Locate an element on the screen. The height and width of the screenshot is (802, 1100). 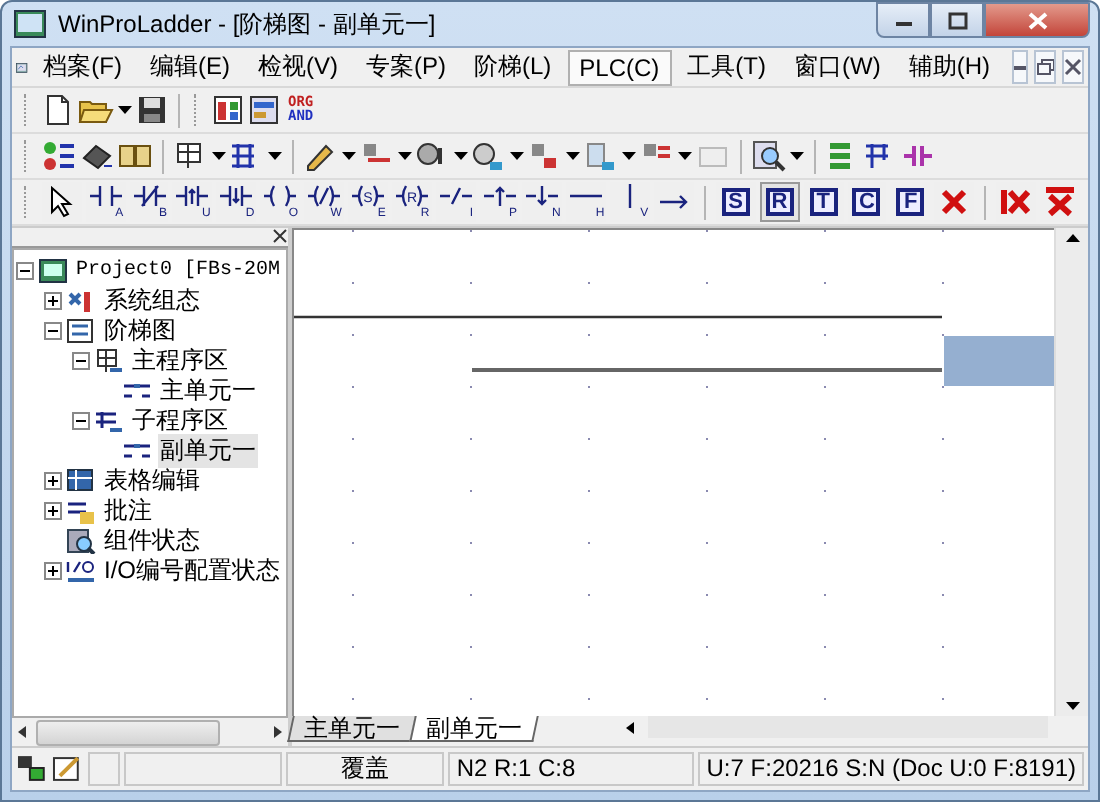
chip-icon is located at coordinates (97, 156).